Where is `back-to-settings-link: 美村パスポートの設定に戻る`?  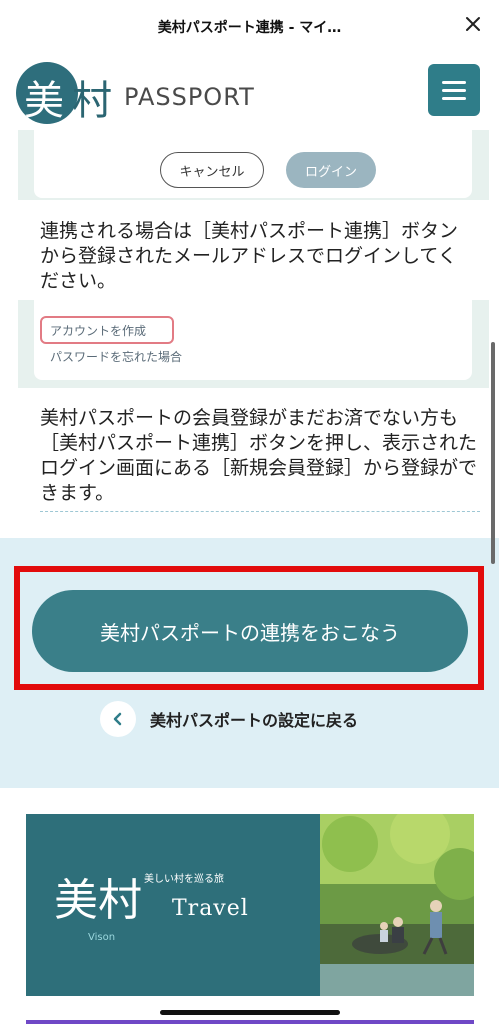 back-to-settings-link: 美村パスポートの設定に戻る is located at coordinates (229, 719).